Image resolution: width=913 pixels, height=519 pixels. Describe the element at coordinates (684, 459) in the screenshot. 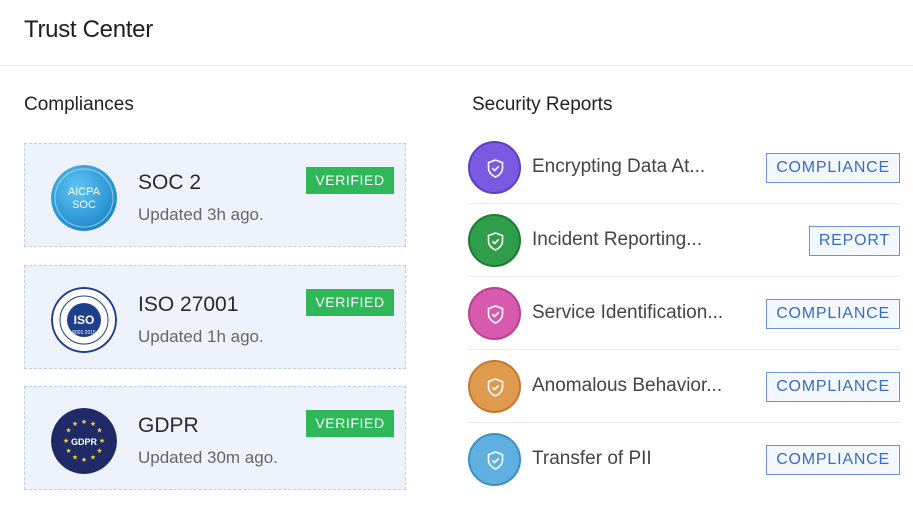

I see `security-report-item: Transfer of PII COMPLIANCE` at that location.